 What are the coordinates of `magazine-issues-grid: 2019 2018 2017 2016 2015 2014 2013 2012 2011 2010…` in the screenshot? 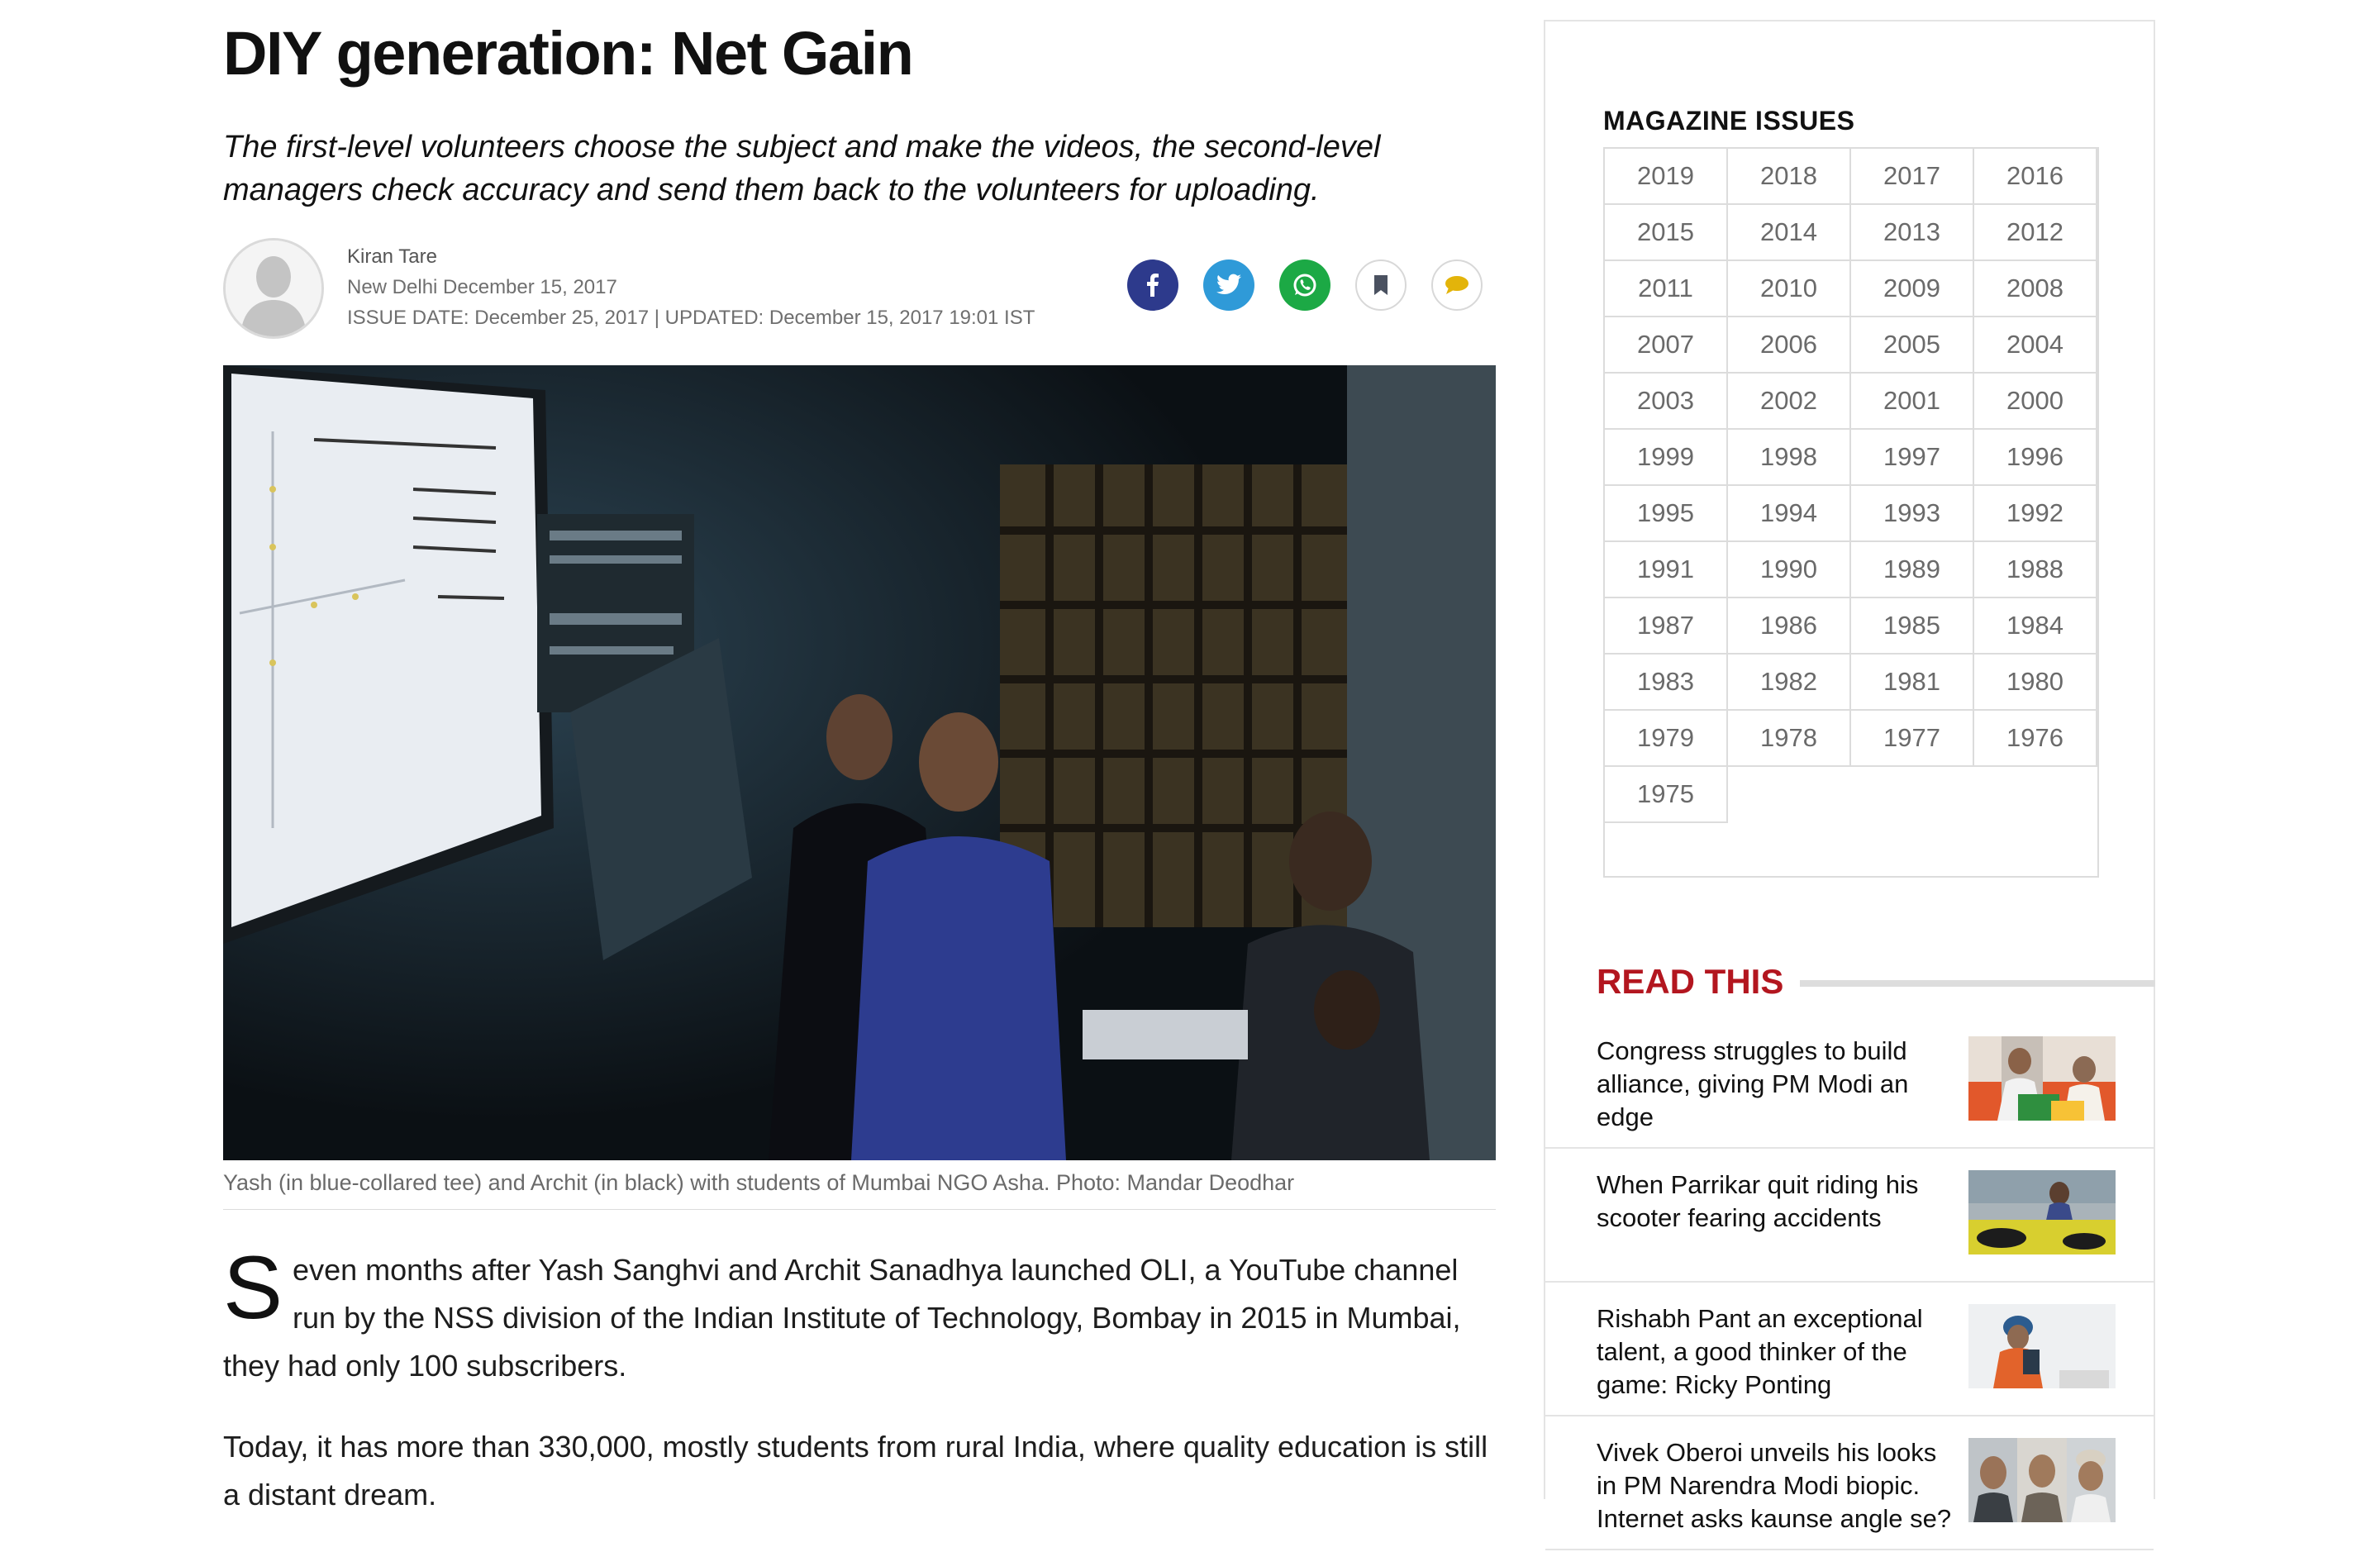 It's located at (1851, 512).